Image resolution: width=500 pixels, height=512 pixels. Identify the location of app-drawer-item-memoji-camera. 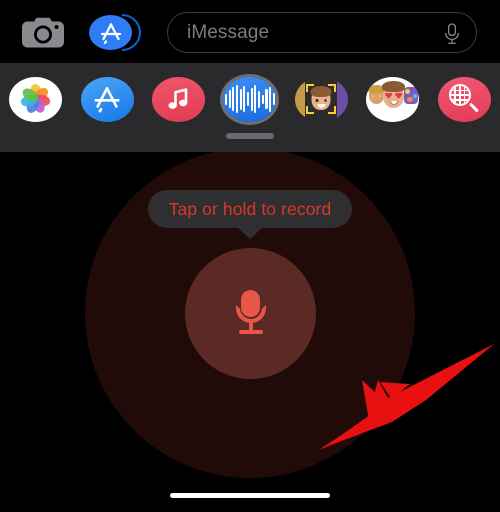
(321, 99).